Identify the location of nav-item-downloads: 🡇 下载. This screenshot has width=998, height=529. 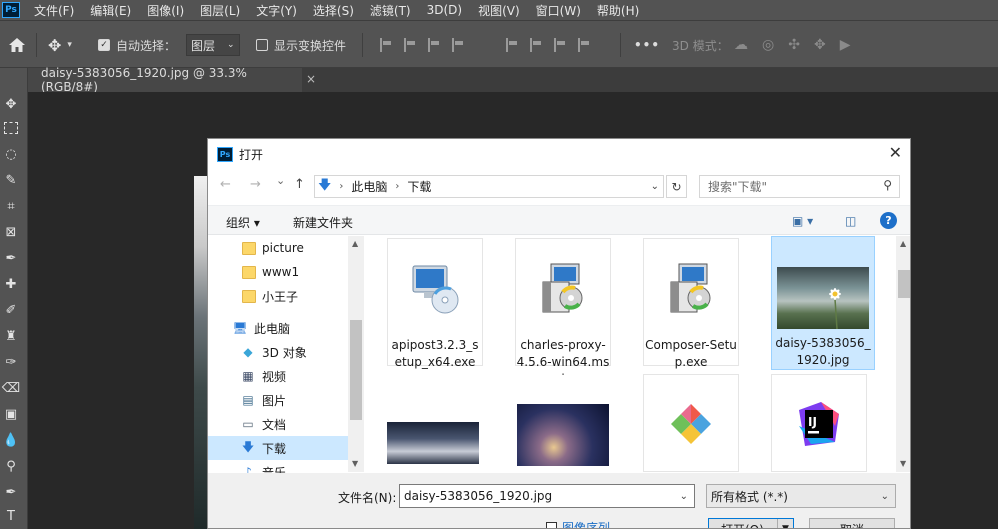
(278, 448).